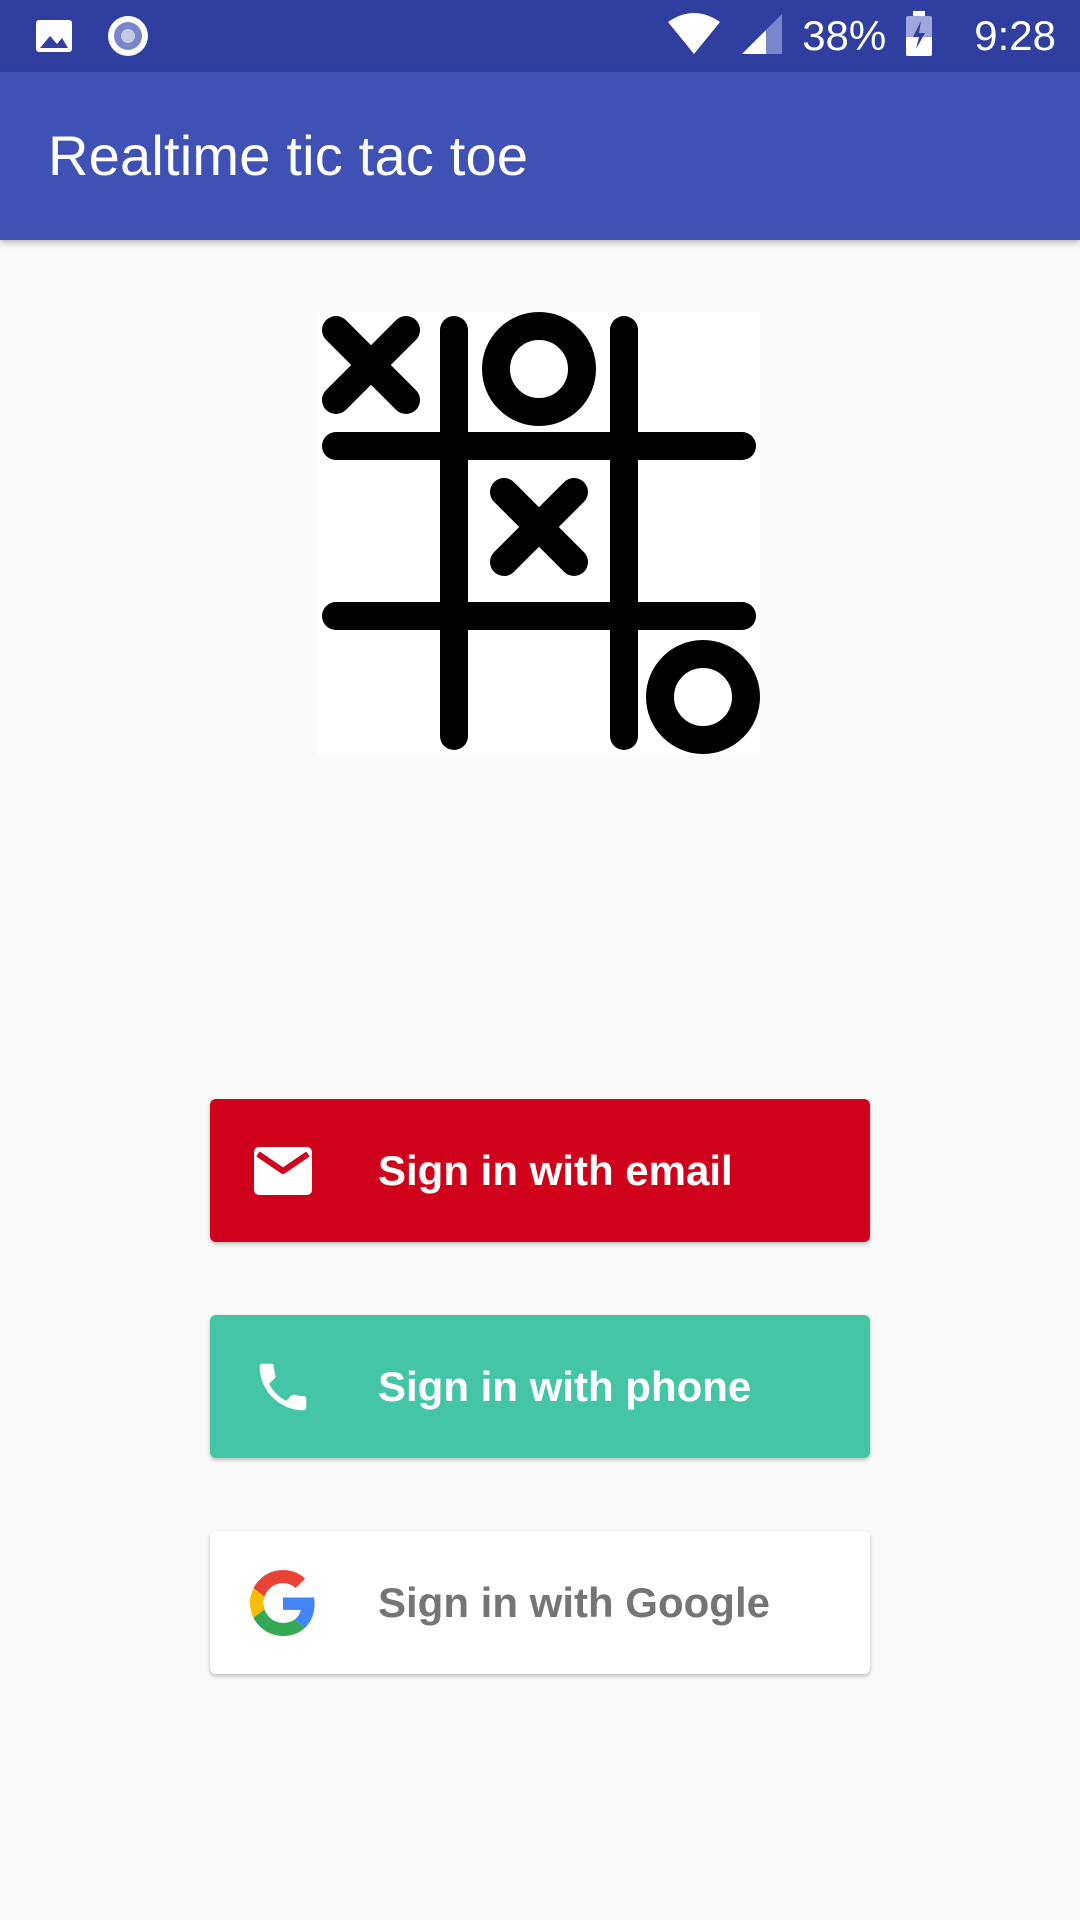 The height and width of the screenshot is (1920, 1080). I want to click on app-bar: Realtime tic tac toe, so click(540, 156).